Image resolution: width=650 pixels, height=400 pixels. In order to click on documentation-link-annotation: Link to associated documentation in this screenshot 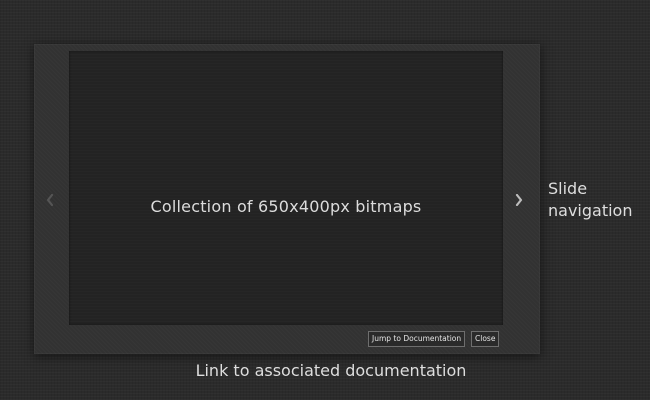, I will do `click(331, 370)`.